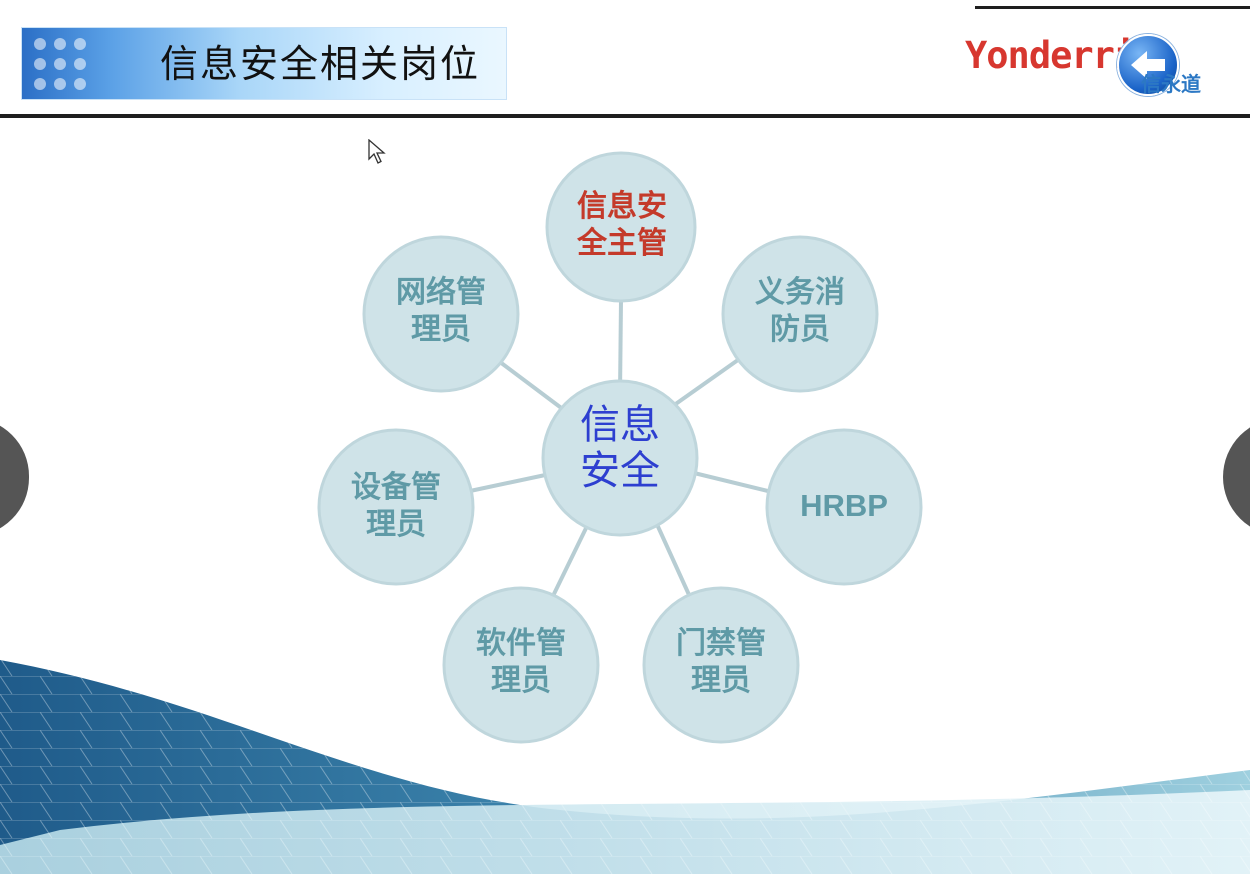  What do you see at coordinates (521, 680) in the screenshot?
I see `label-software-admin-line2: 理员` at bounding box center [521, 680].